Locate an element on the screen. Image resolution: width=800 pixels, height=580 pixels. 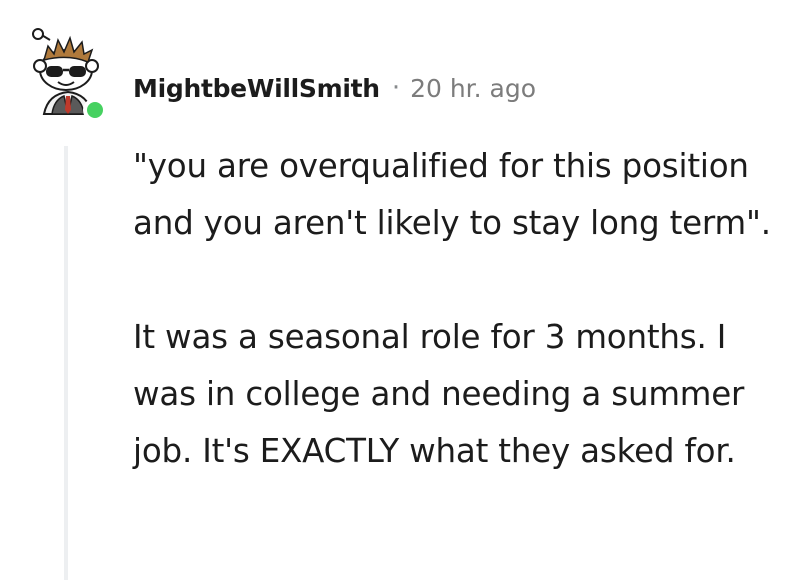
user-avatar is located at coordinates (71, 78).